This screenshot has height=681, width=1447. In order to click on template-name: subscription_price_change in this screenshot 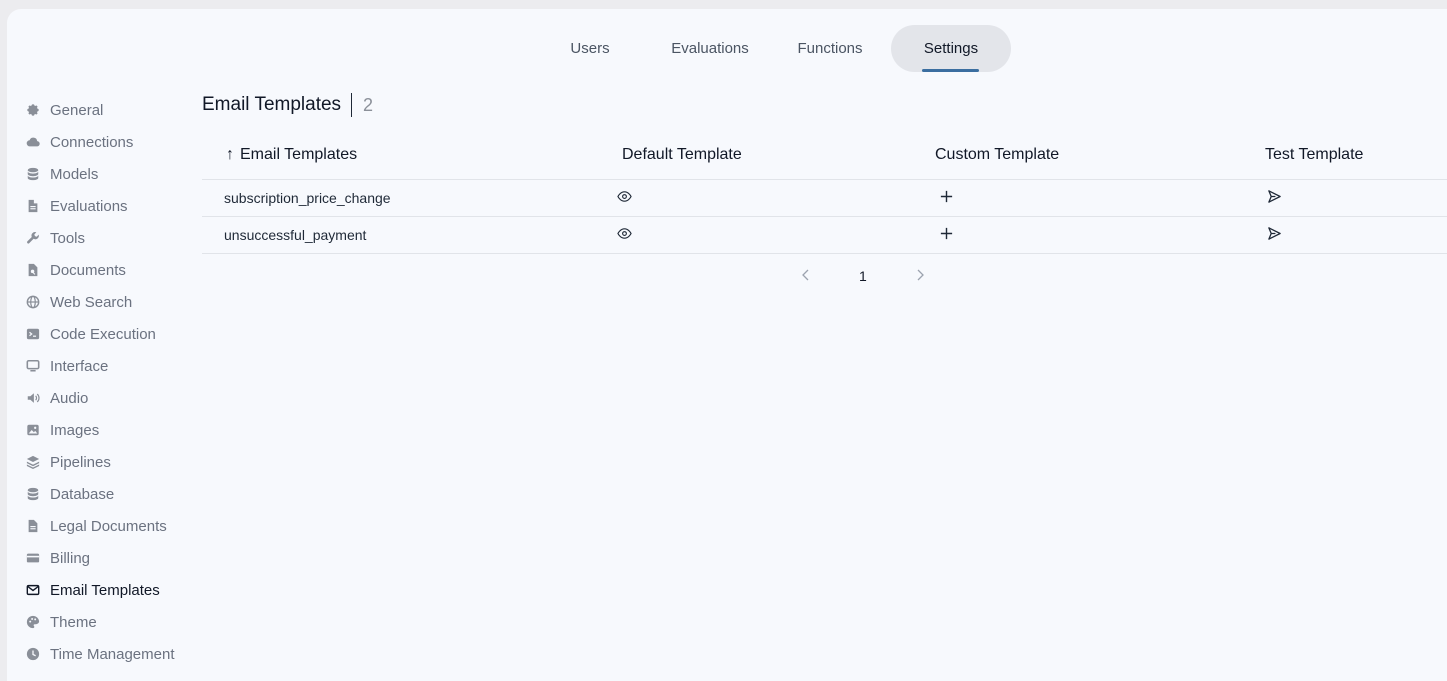, I will do `click(406, 198)`.